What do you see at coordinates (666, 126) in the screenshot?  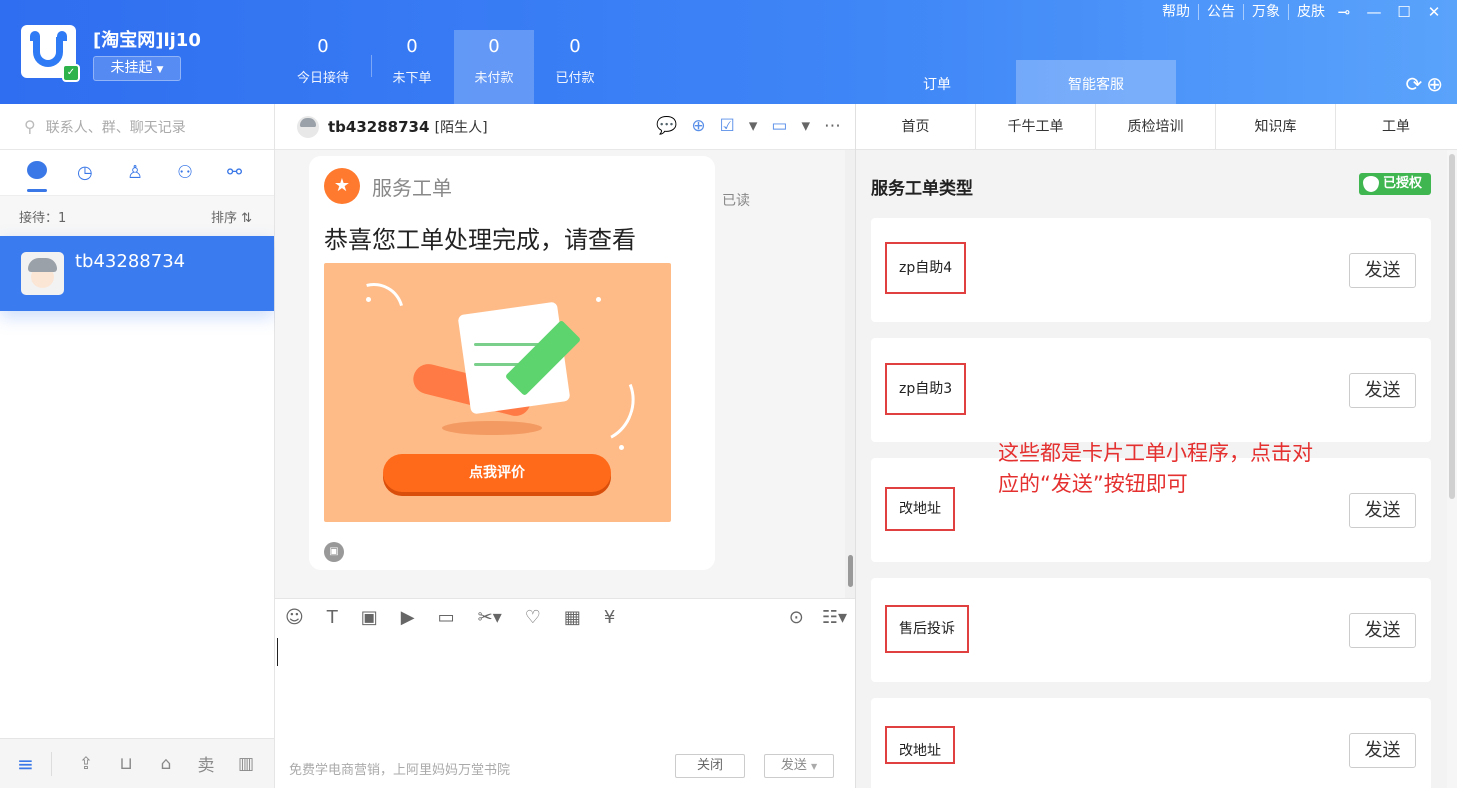 I see `quick-reply-icon: 💬` at bounding box center [666, 126].